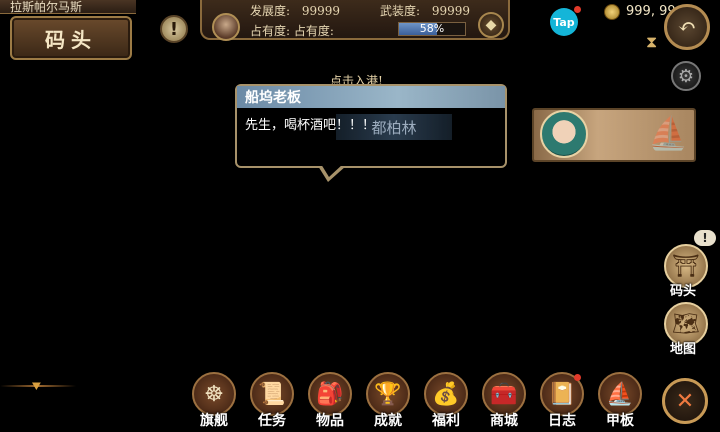 The image size is (720, 432). Describe the element at coordinates (683, 291) in the screenshot. I see `dock-label: 码头` at that location.